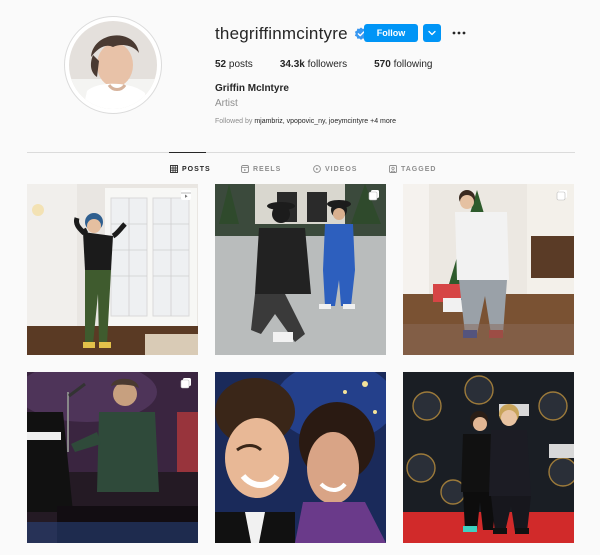  What do you see at coordinates (383, 121) in the screenshot?
I see `followed-by-more: +4 more` at bounding box center [383, 121].